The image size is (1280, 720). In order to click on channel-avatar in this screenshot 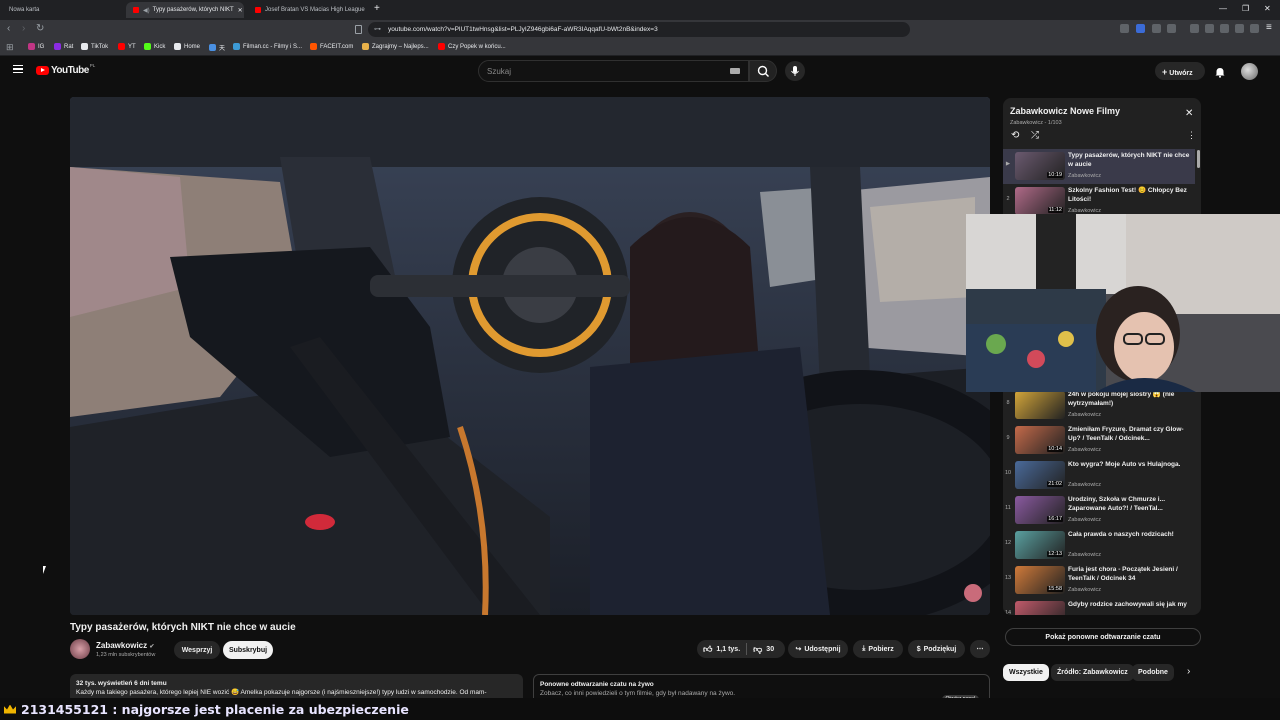, I will do `click(80, 649)`.